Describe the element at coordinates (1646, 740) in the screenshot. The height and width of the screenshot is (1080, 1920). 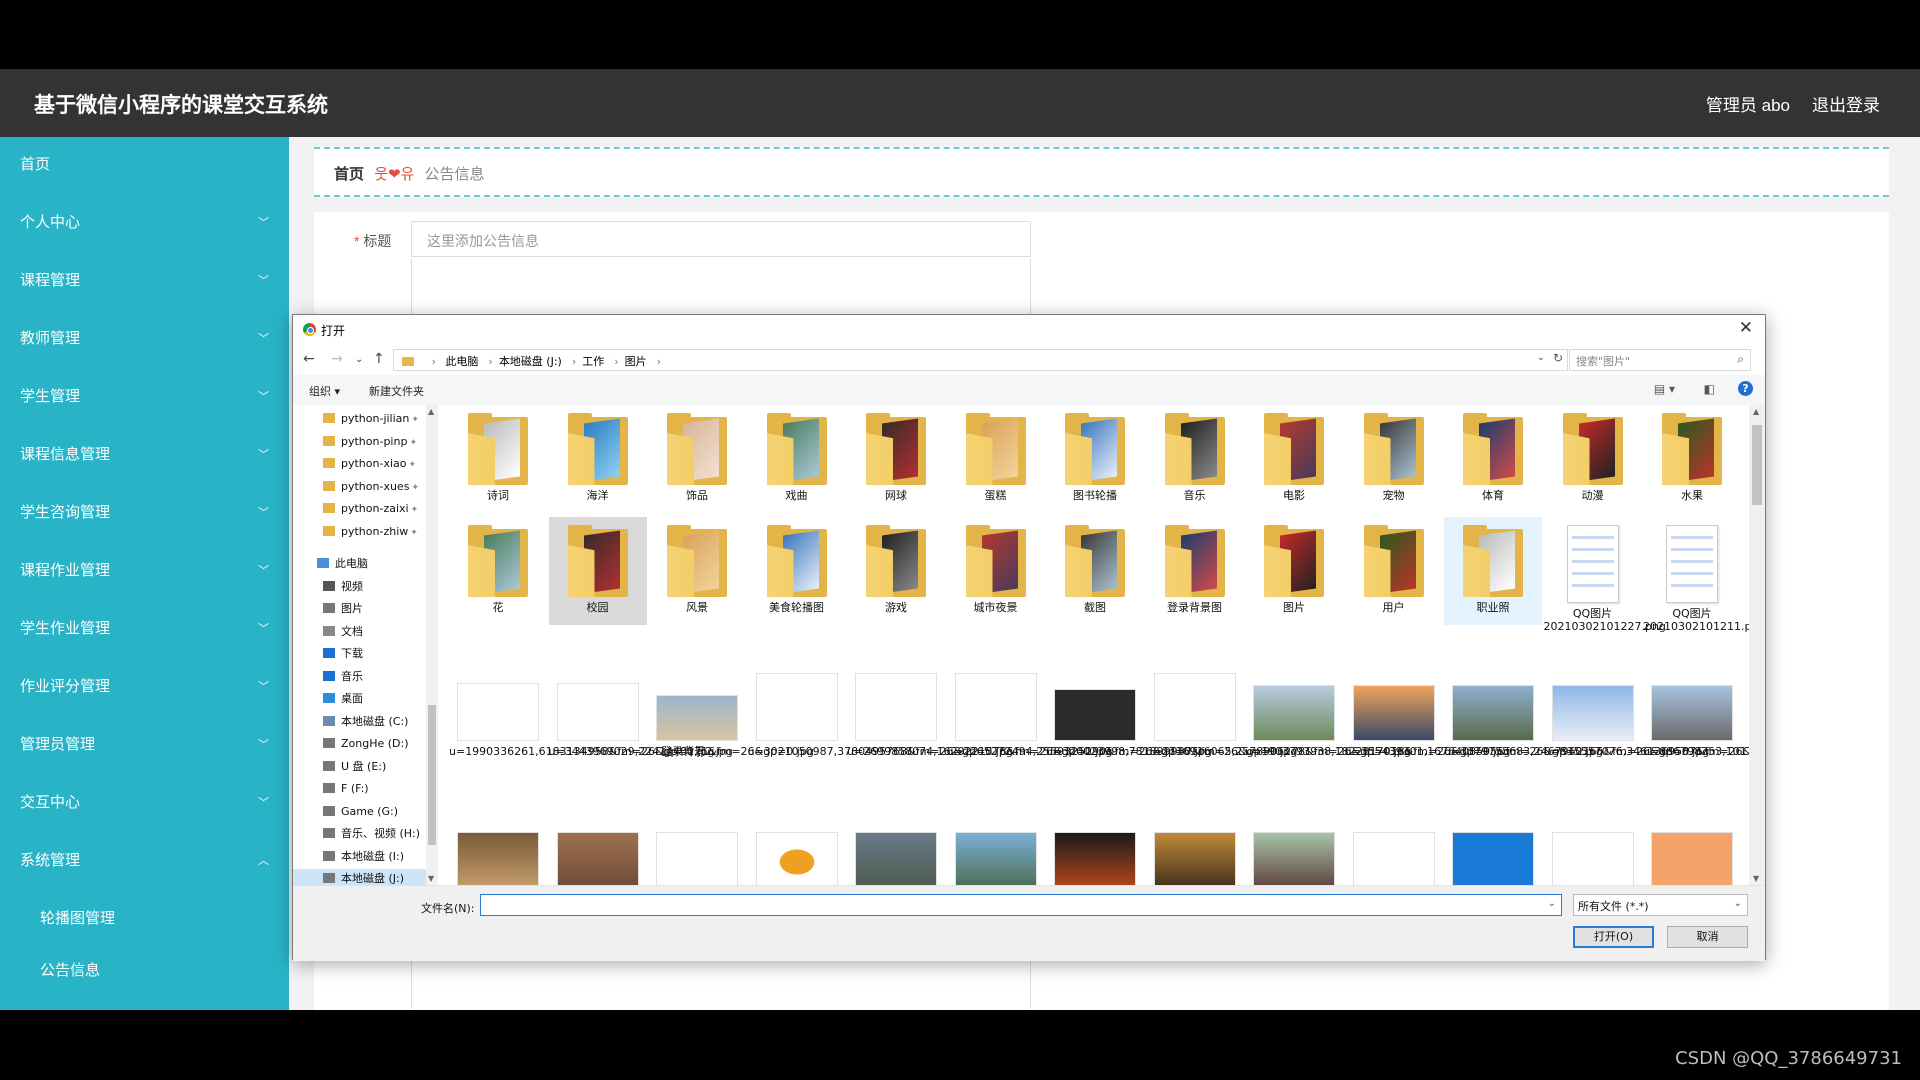
I see `image-file-item: u=835557076,3461369587&fm=26&gp=0.jpg` at that location.